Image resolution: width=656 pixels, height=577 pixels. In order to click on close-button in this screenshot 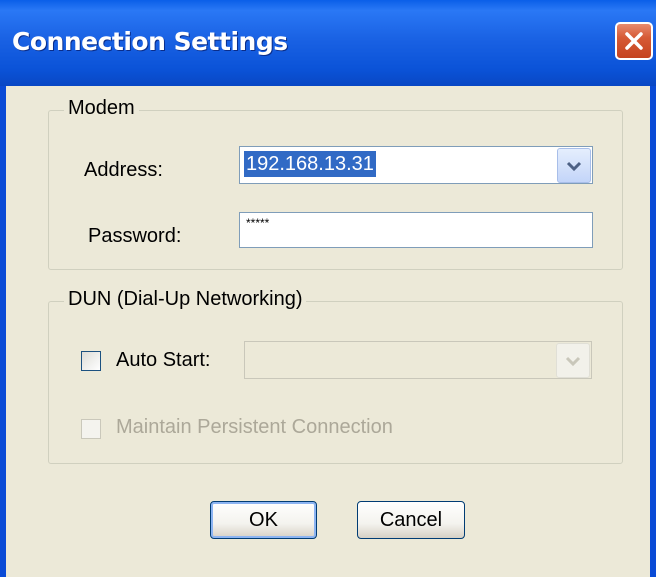, I will do `click(634, 41)`.